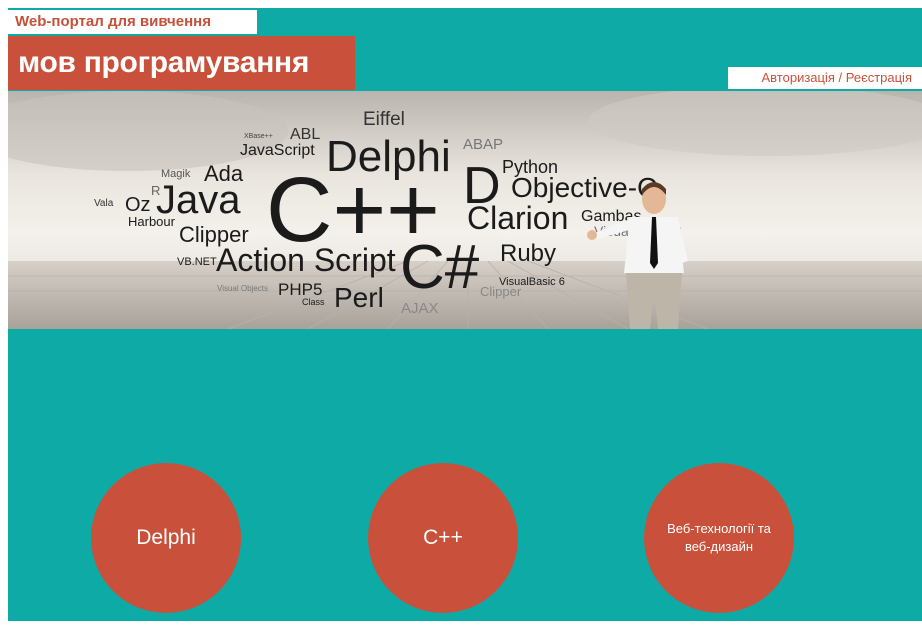  What do you see at coordinates (181, 63) in the screenshot?
I see `site-title: мов програмування` at bounding box center [181, 63].